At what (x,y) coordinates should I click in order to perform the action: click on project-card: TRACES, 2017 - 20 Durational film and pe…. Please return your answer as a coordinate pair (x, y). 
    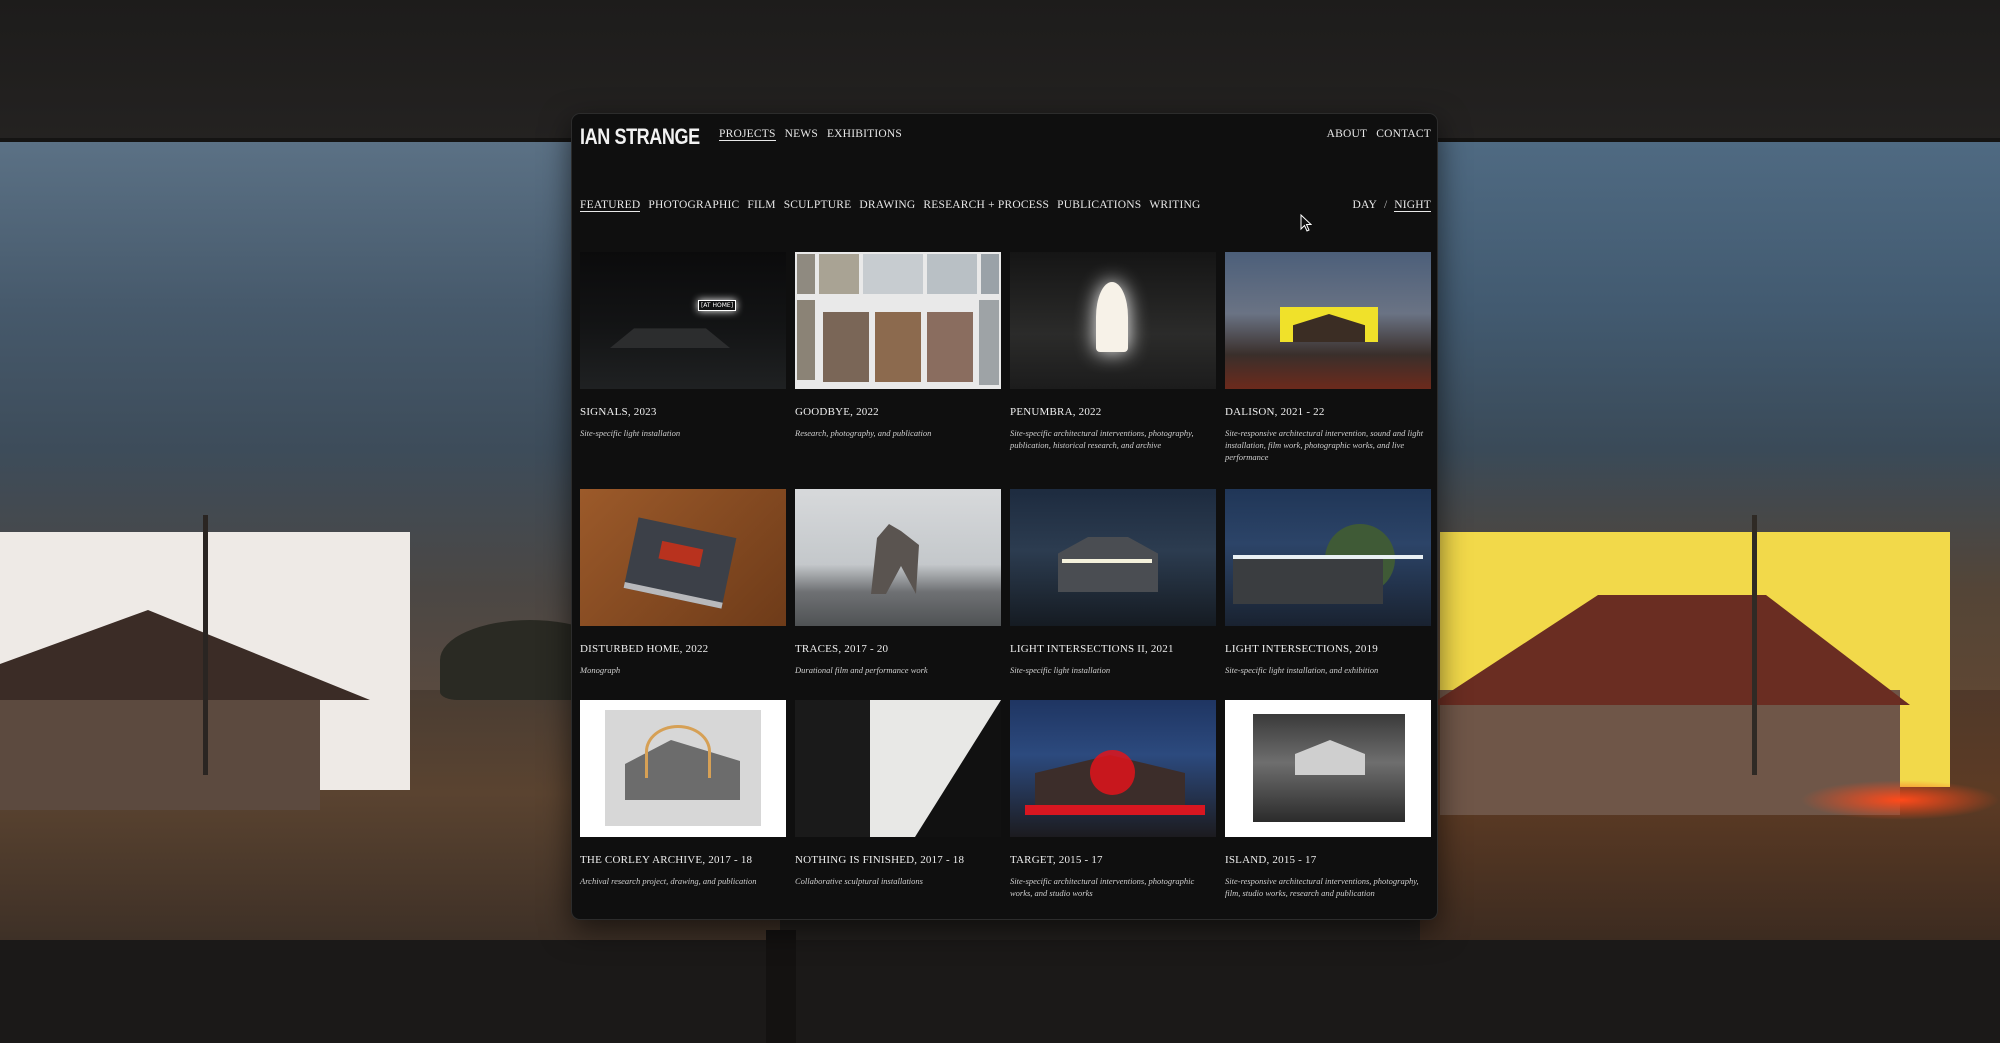
    Looking at the image, I should click on (898, 594).